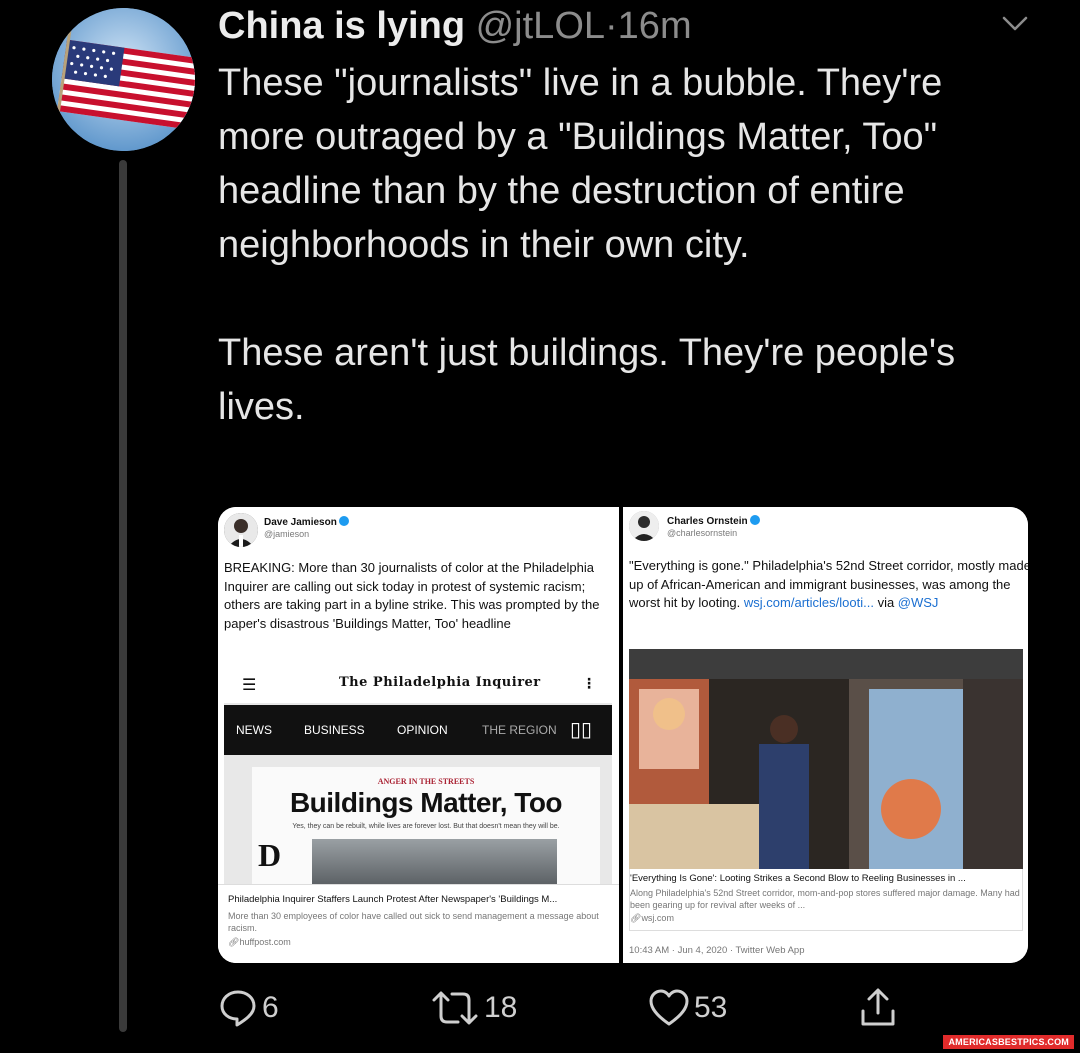 Image resolution: width=1080 pixels, height=1053 pixels. Describe the element at coordinates (501, 1007) in the screenshot. I see `retweet-count: 18` at that location.